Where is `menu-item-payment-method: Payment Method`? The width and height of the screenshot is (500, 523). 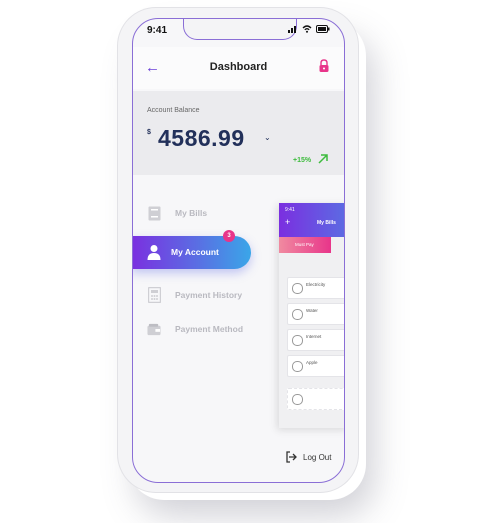 menu-item-payment-method: Payment Method is located at coordinates (195, 329).